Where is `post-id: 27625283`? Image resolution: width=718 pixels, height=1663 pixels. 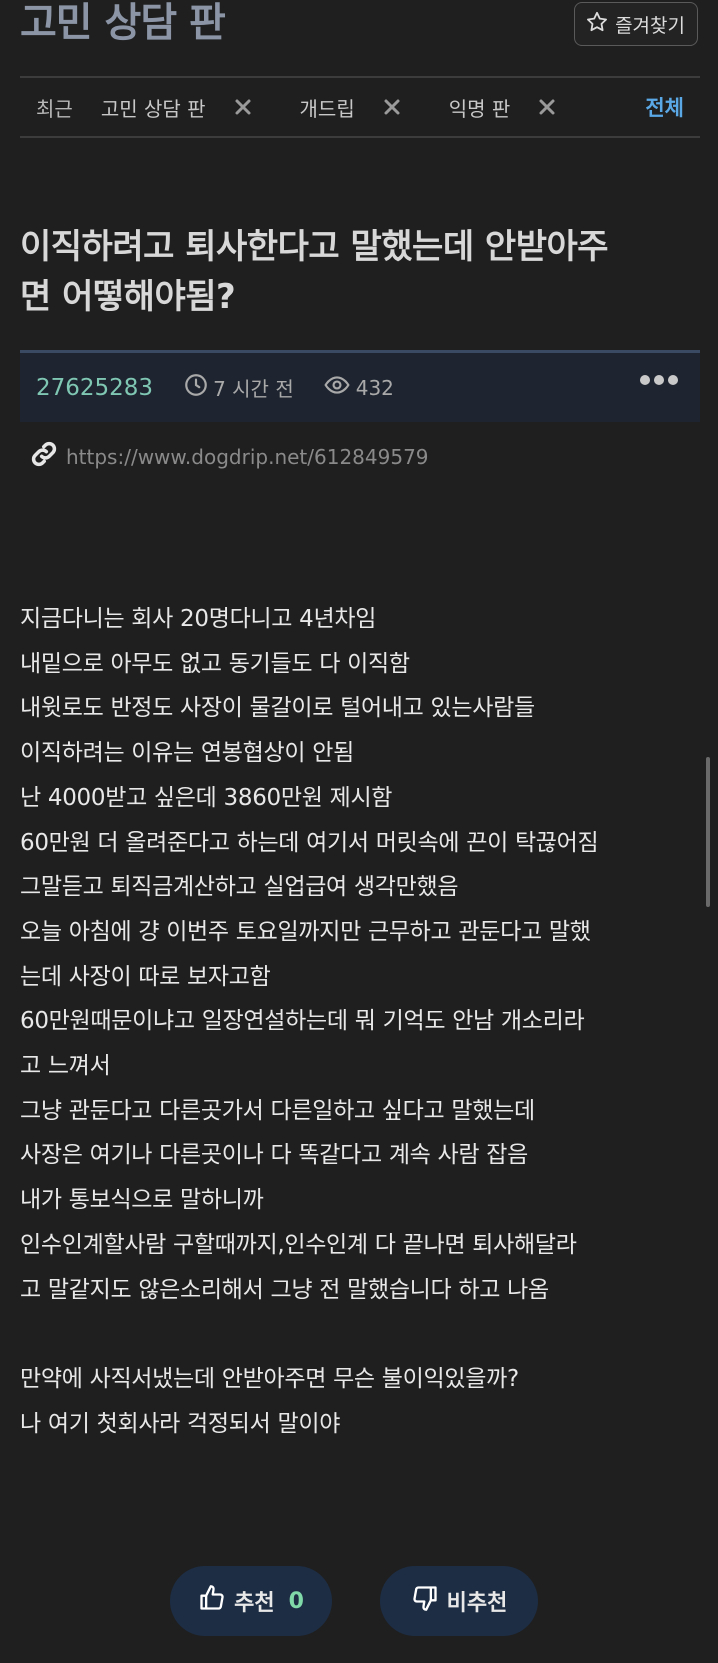
post-id: 27625283 is located at coordinates (94, 388).